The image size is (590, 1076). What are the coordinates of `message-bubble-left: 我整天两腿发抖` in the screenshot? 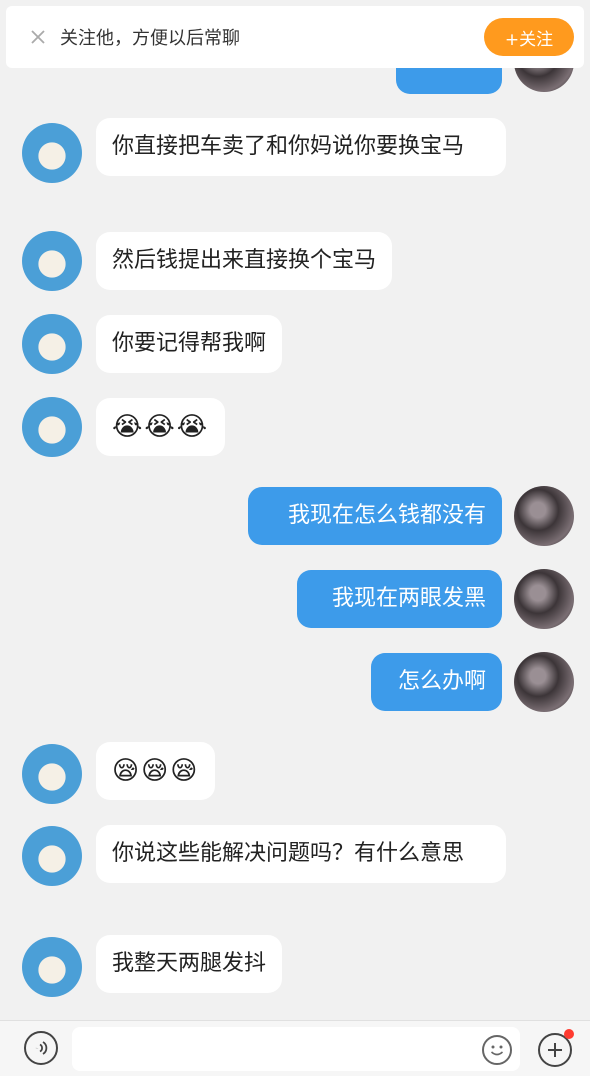 It's located at (189, 964).